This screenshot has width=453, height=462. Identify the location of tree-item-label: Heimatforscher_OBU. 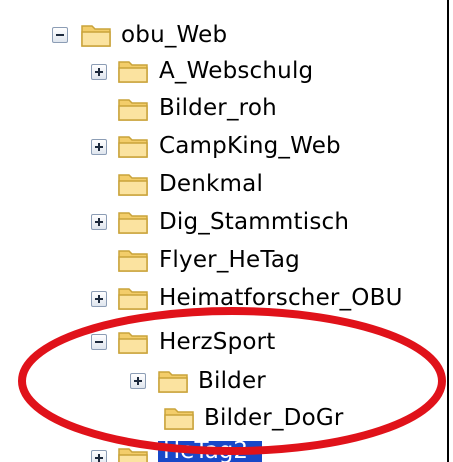
(281, 298).